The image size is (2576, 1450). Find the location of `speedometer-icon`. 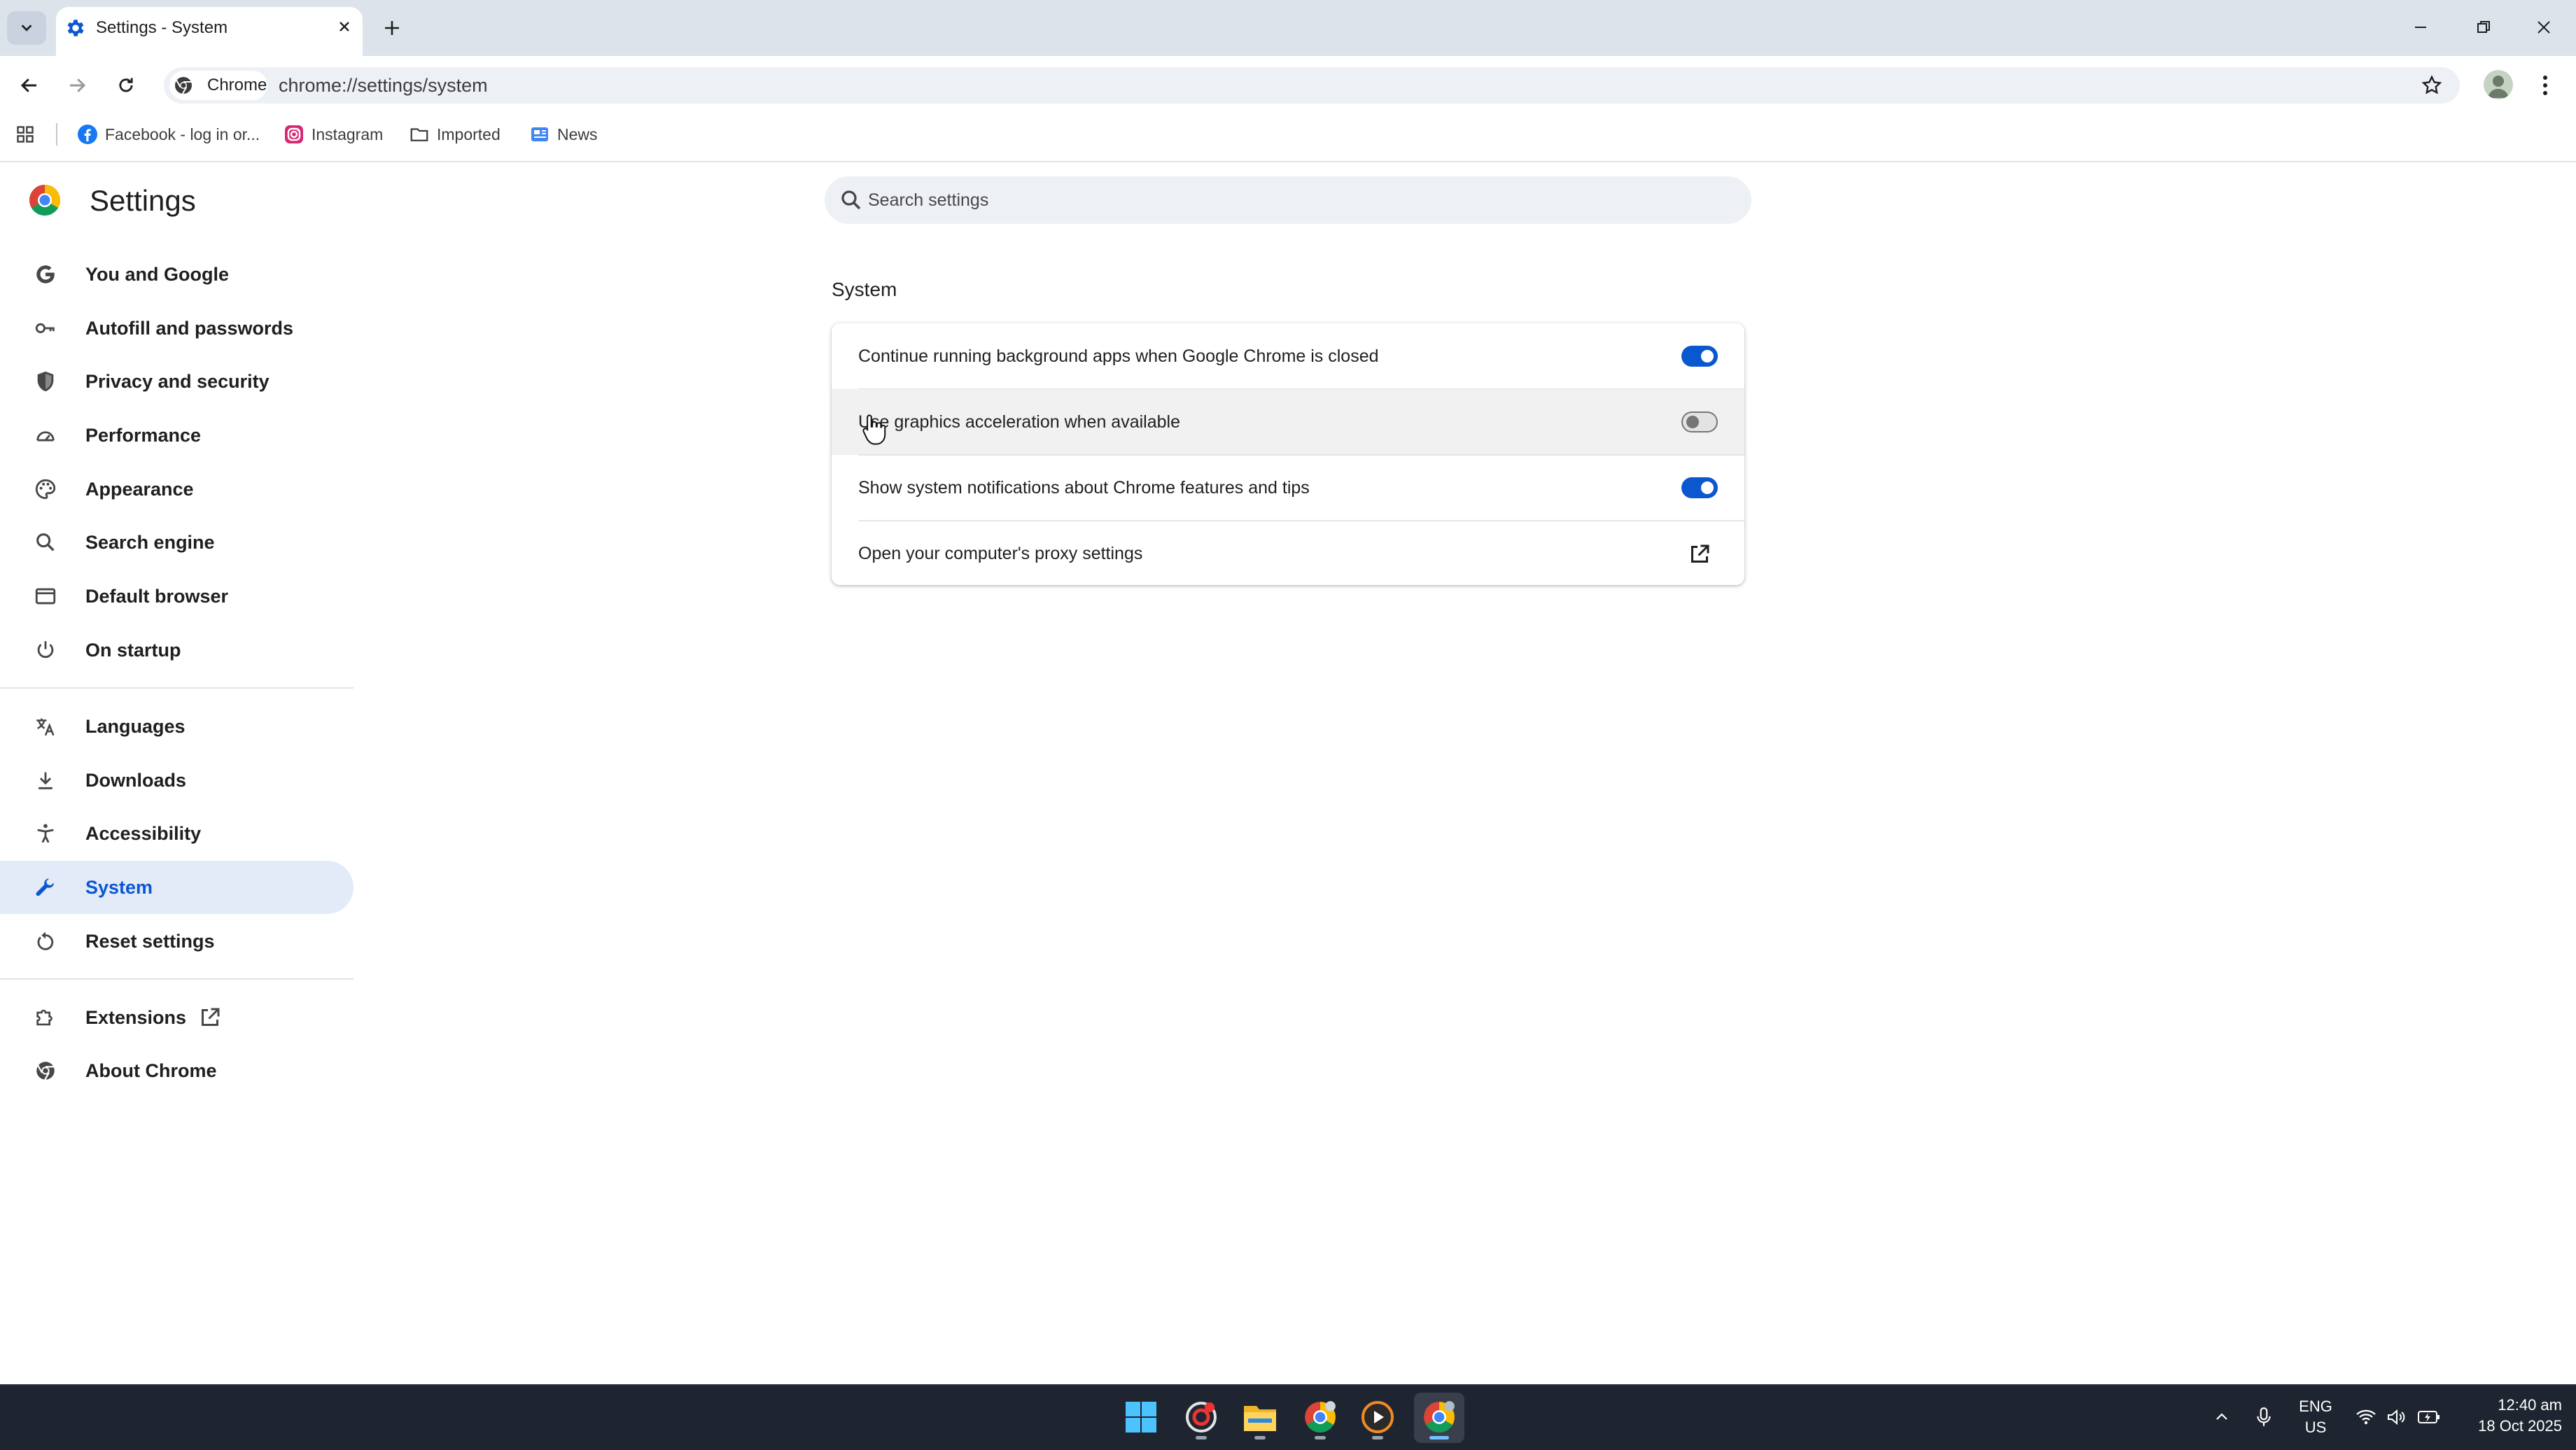

speedometer-icon is located at coordinates (45, 435).